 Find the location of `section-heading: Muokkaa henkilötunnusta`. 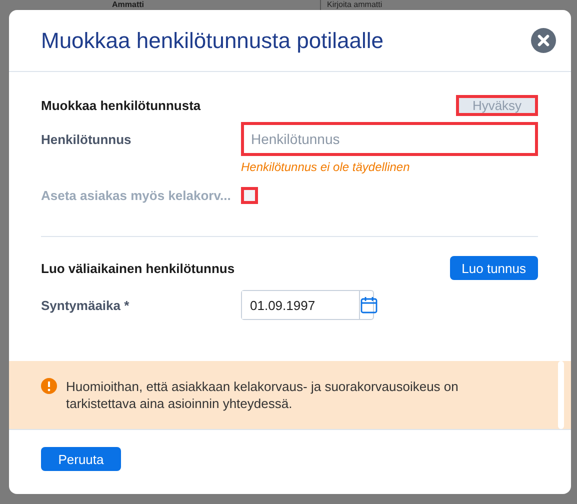

section-heading: Muokkaa henkilötunnusta is located at coordinates (121, 105).